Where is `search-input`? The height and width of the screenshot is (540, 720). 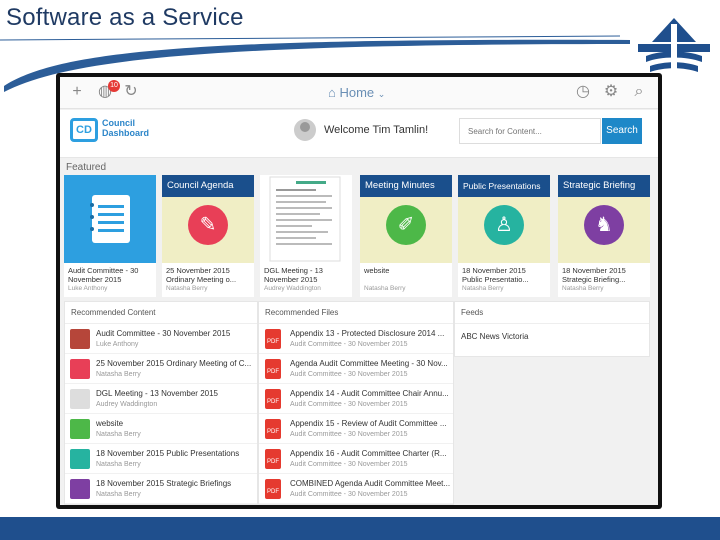
search-input is located at coordinates (530, 131).